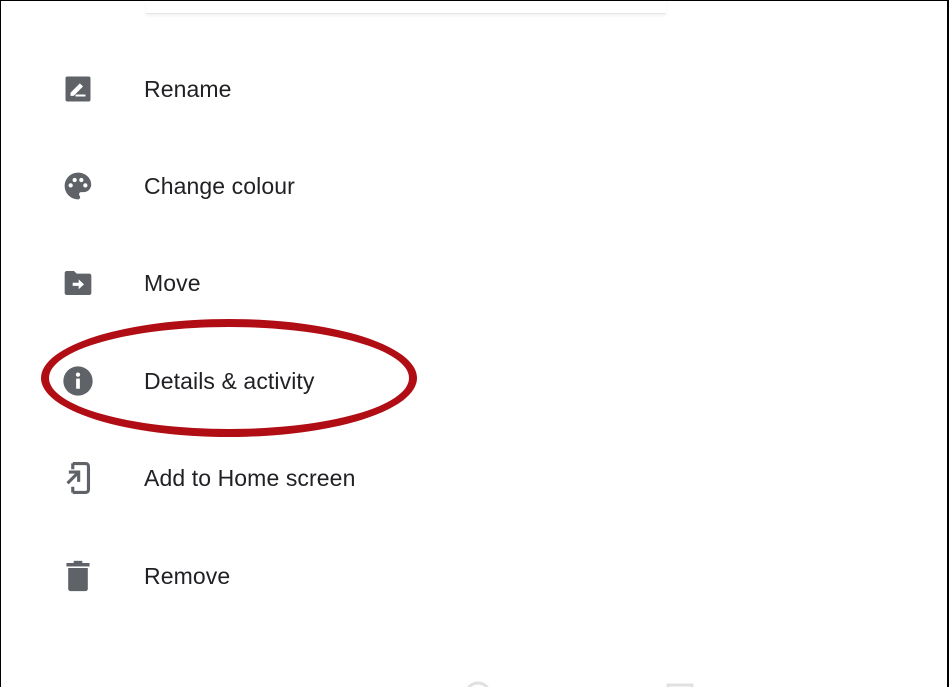 The image size is (949, 687). I want to click on menu-item-change-colour: Change colour, so click(471, 186).